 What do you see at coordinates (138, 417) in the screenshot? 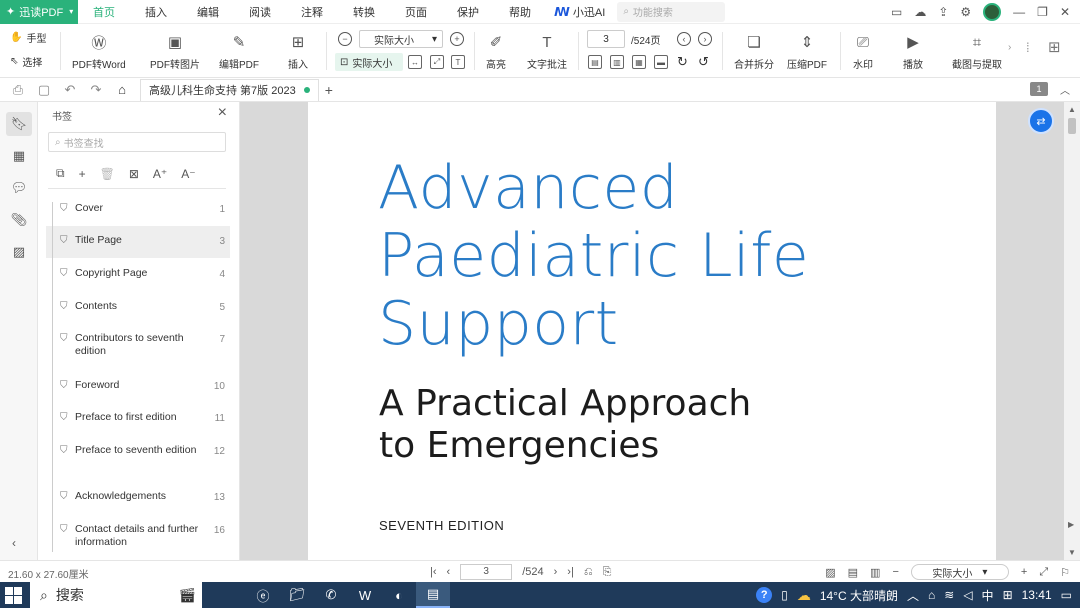
I see `bookmark-item: ⛉ Preface to first edition 11` at bounding box center [138, 417].